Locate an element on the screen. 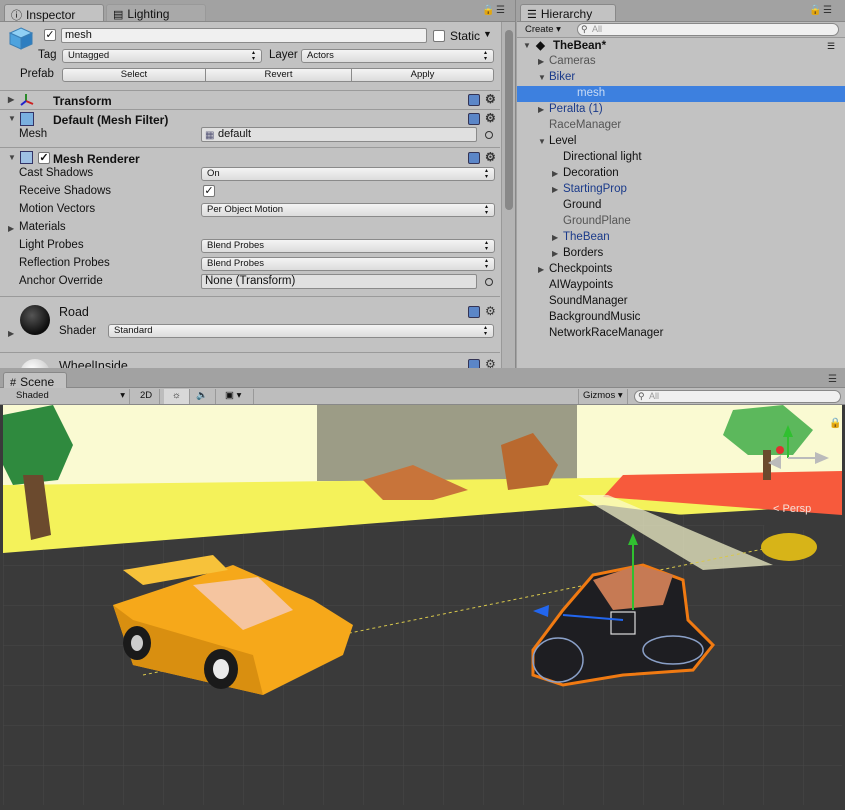  scene-root-row: ▼ ◆ TheBean* ☰ is located at coordinates (681, 46).